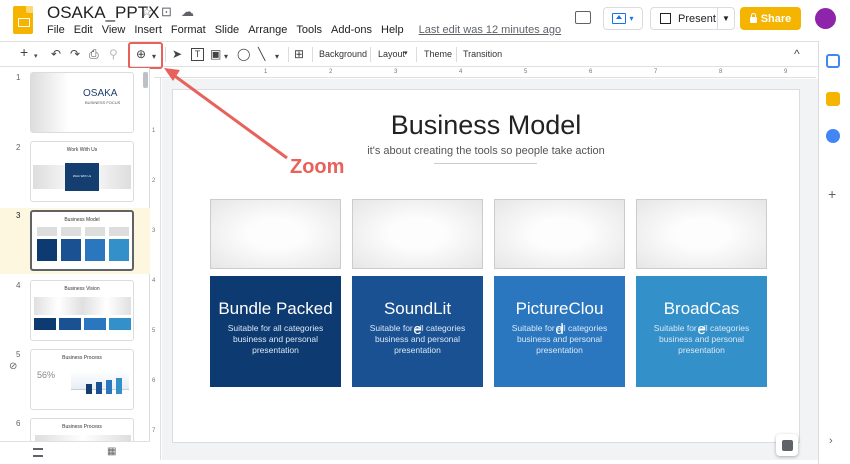  What do you see at coordinates (833, 136) in the screenshot?
I see `tasks-icon` at bounding box center [833, 136].